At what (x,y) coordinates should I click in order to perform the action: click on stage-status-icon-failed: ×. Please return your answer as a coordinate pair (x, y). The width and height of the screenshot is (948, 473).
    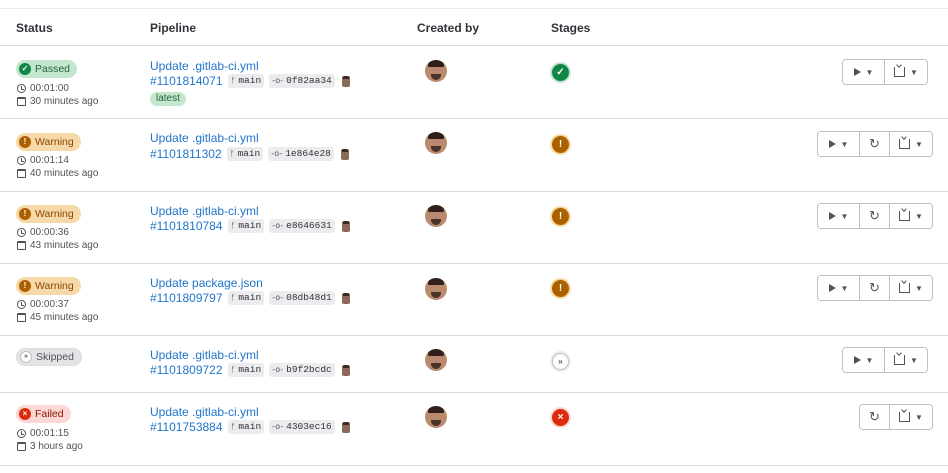
    Looking at the image, I should click on (560, 417).